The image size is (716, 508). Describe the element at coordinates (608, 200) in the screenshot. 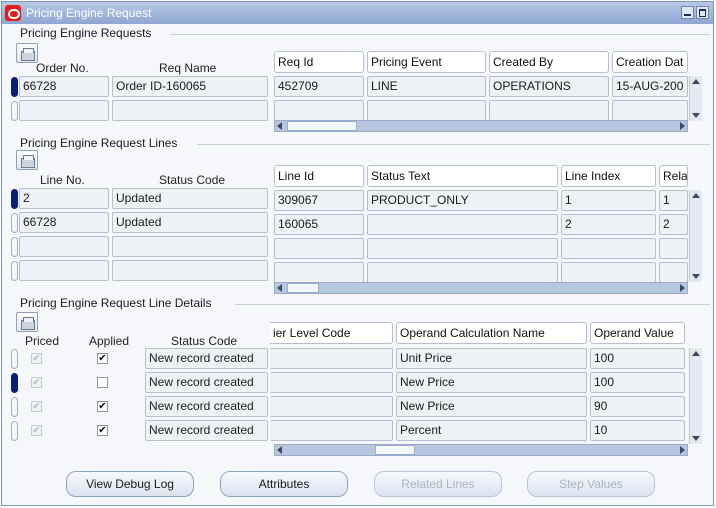

I see `line-index-cell: 1` at that location.